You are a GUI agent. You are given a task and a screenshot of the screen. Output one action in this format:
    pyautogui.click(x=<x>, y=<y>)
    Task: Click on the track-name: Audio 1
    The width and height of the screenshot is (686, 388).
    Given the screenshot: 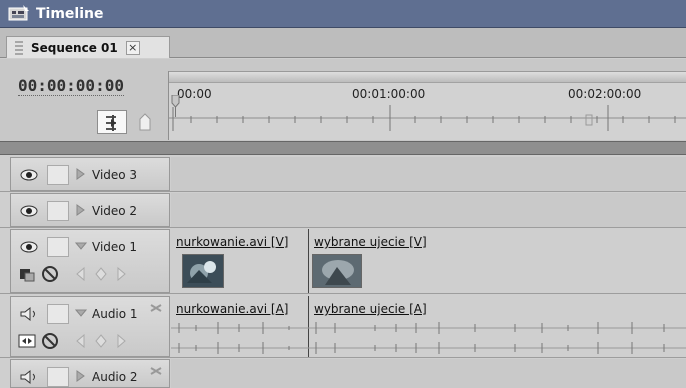 What is the action you would take?
    pyautogui.click(x=115, y=314)
    